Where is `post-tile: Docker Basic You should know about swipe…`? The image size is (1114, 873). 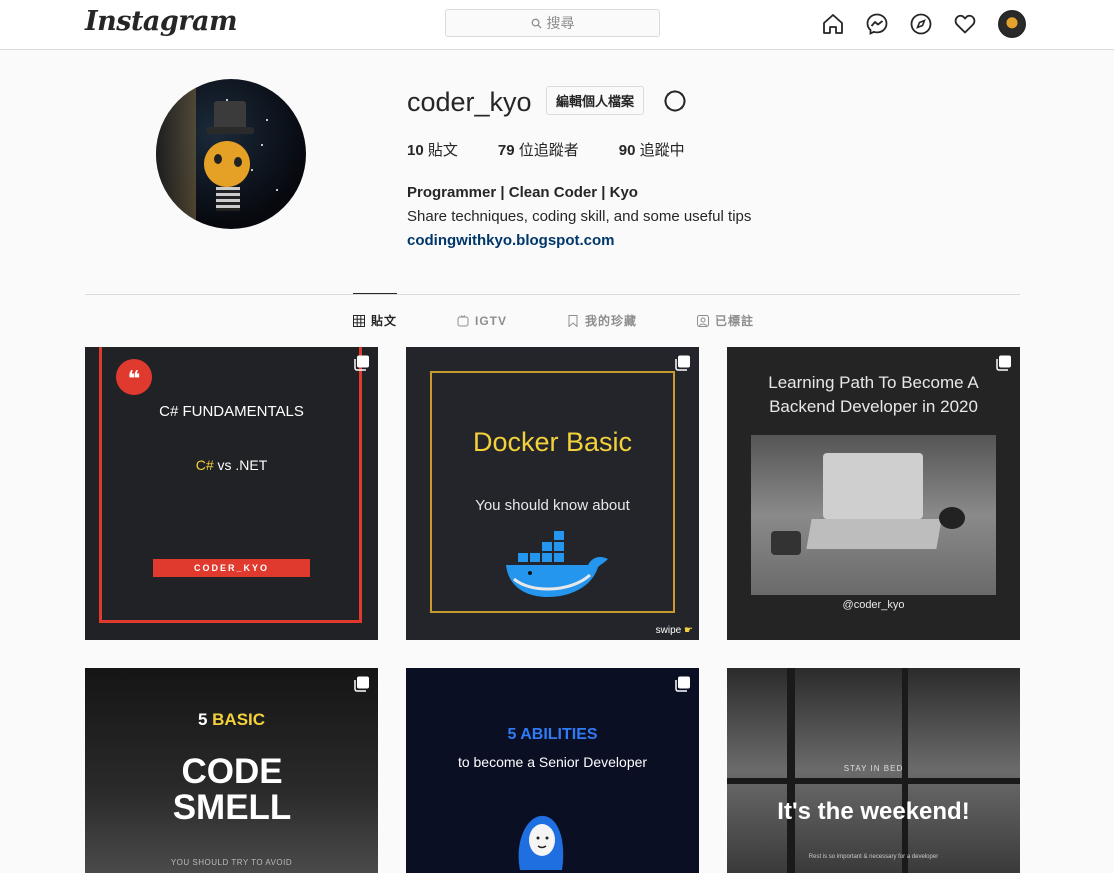 post-tile: Docker Basic You should know about swipe… is located at coordinates (552, 493).